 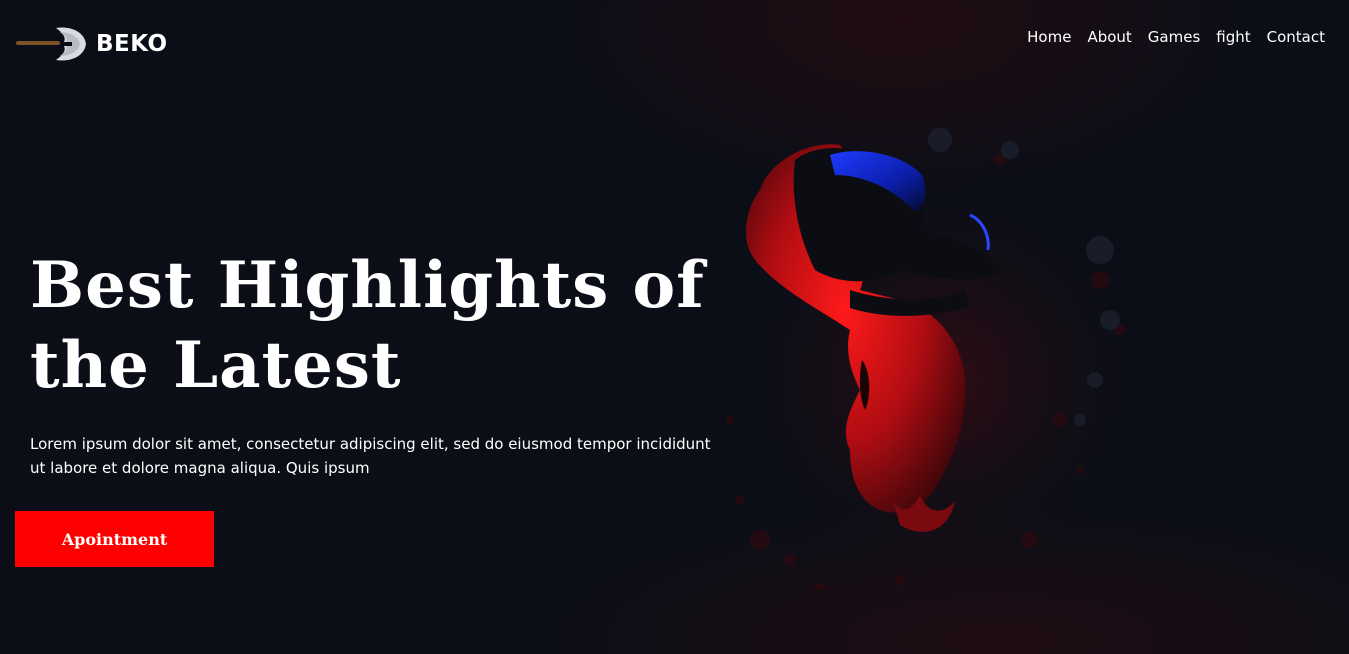 I want to click on battle-axe-icon, so click(x=52, y=44).